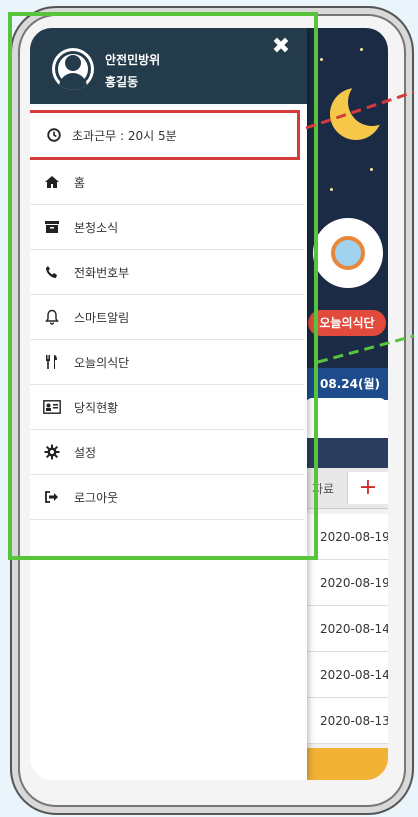  I want to click on annotation-lines, so click(360, 227).